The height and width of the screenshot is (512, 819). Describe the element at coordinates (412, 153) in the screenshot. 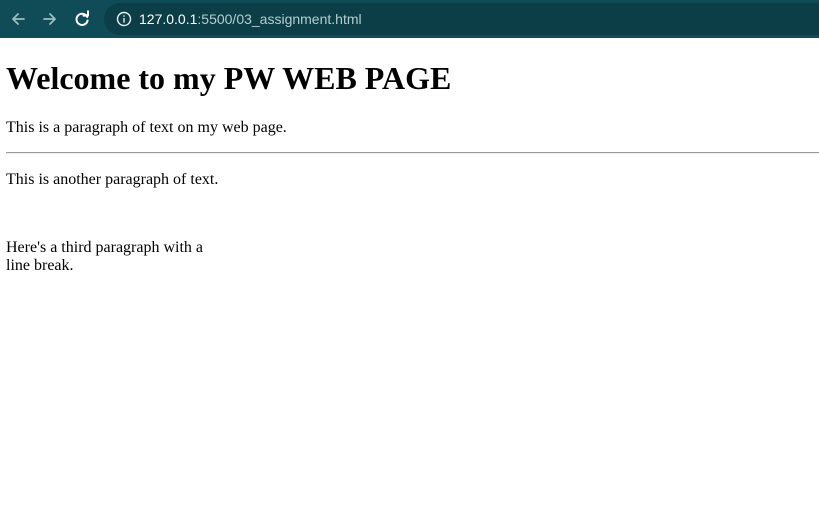

I see `horizontal-rule` at that location.